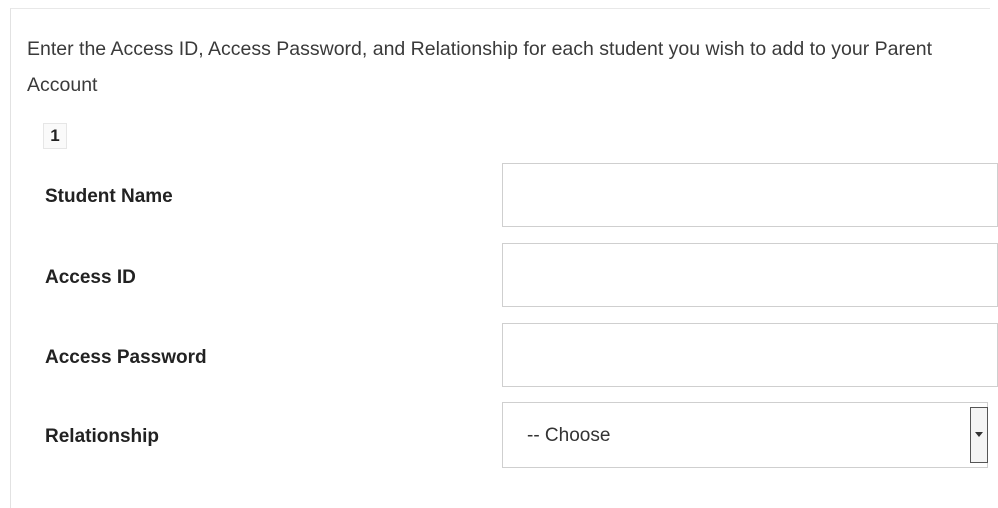  What do you see at coordinates (979, 435) in the screenshot?
I see `chevron-down-icon` at bounding box center [979, 435].